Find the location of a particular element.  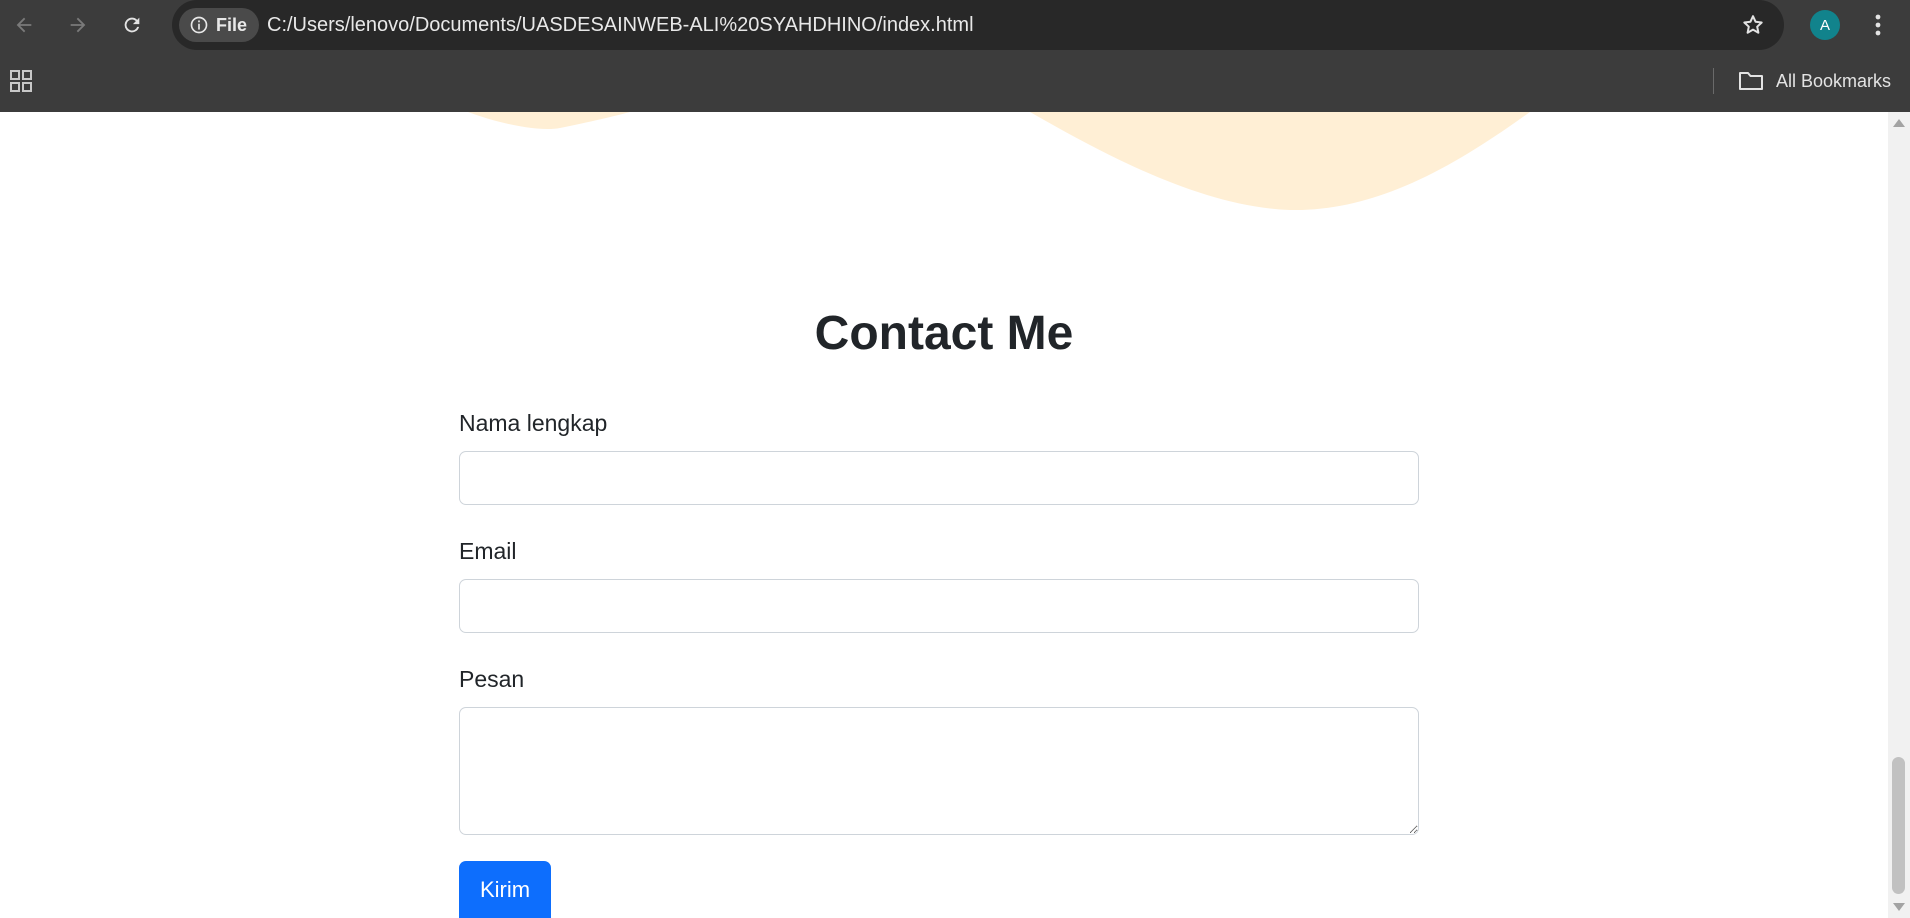

reload-icon is located at coordinates (132, 25).